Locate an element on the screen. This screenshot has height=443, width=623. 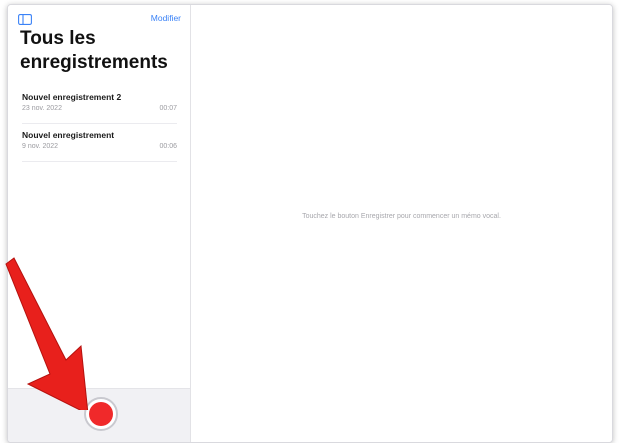
page-title-line-1: Tous les is located at coordinates (58, 38).